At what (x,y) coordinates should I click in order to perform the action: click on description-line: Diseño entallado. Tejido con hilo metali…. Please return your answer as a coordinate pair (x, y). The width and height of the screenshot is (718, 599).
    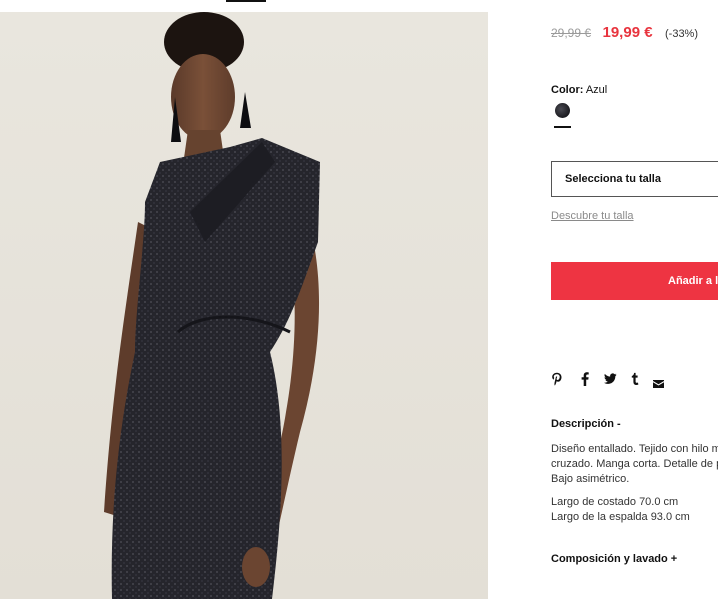
    Looking at the image, I should click on (634, 449).